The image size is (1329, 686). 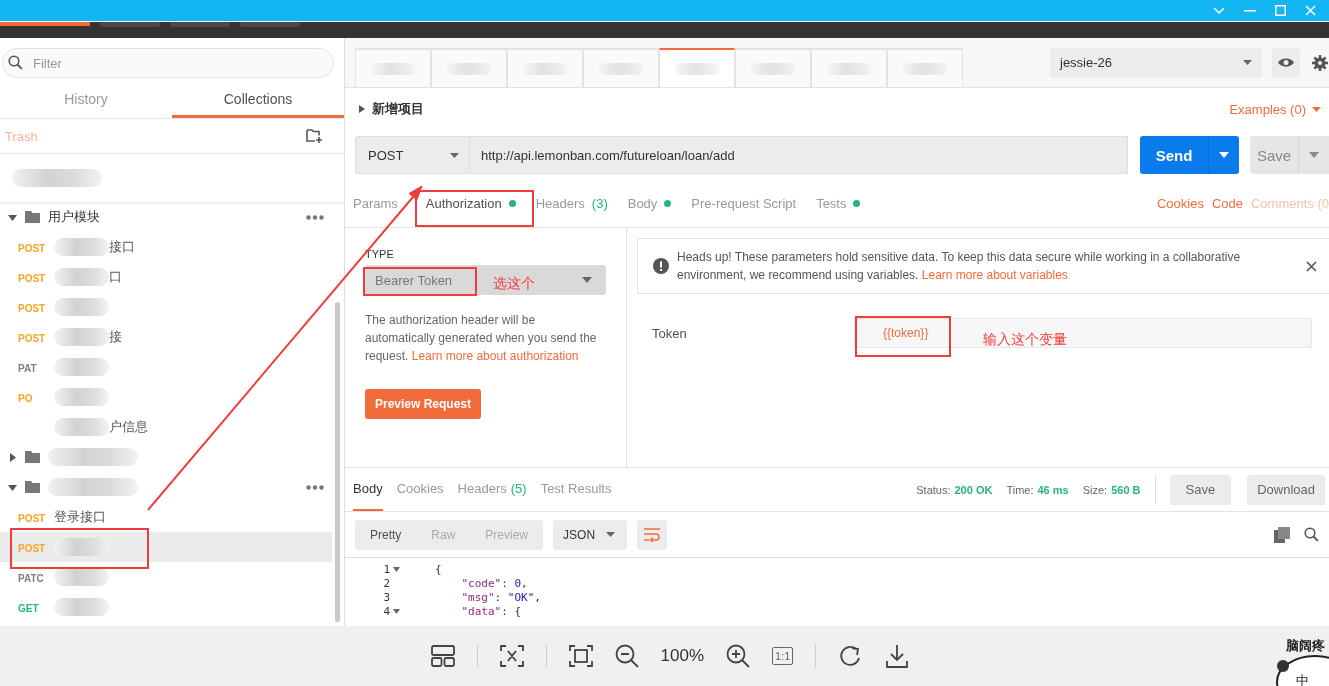 What do you see at coordinates (166, 607) in the screenshot?
I see `request-item: GET` at bounding box center [166, 607].